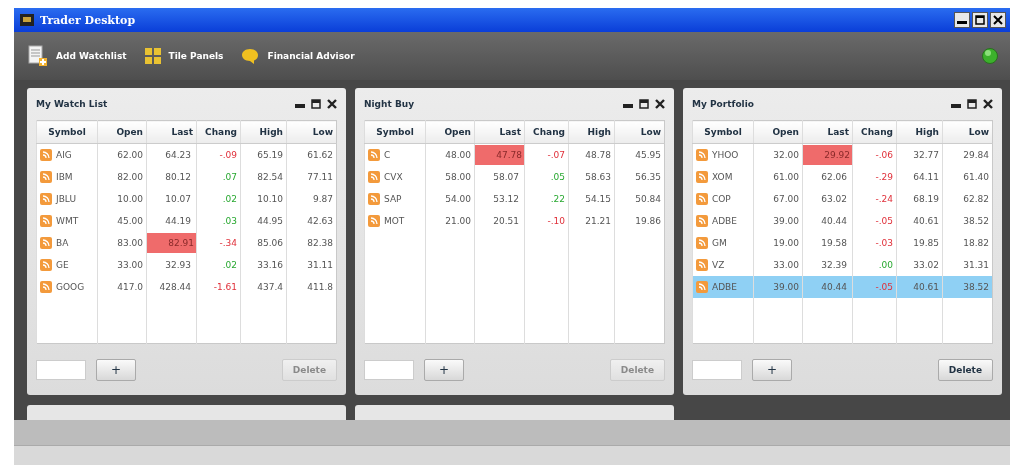 This screenshot has width=1021, height=465. Describe the element at coordinates (778, 199) in the screenshot. I see `table-cell: 67.00` at that location.